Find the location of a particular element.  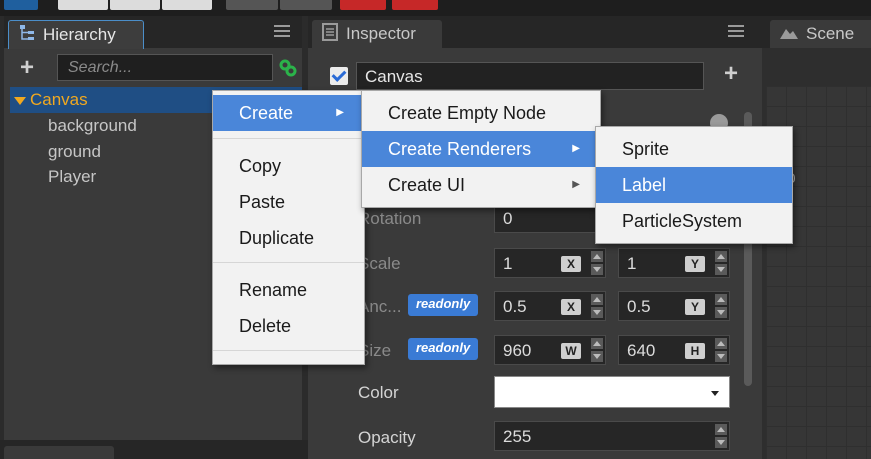

scene-mountain-icon is located at coordinates (789, 34).